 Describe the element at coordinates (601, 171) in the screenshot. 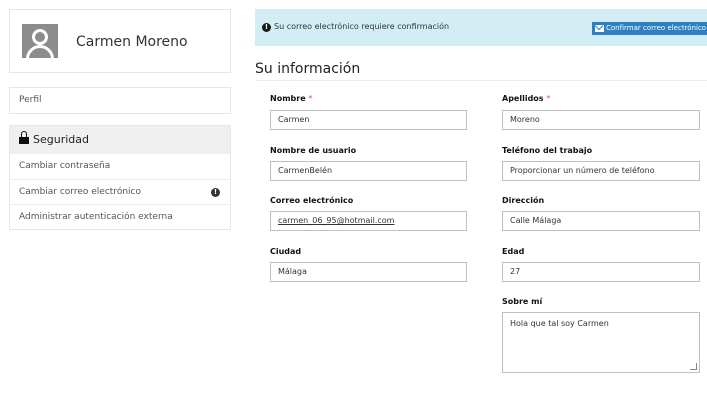

I see `telefono-field: Proporcionar un número de teléfono` at that location.